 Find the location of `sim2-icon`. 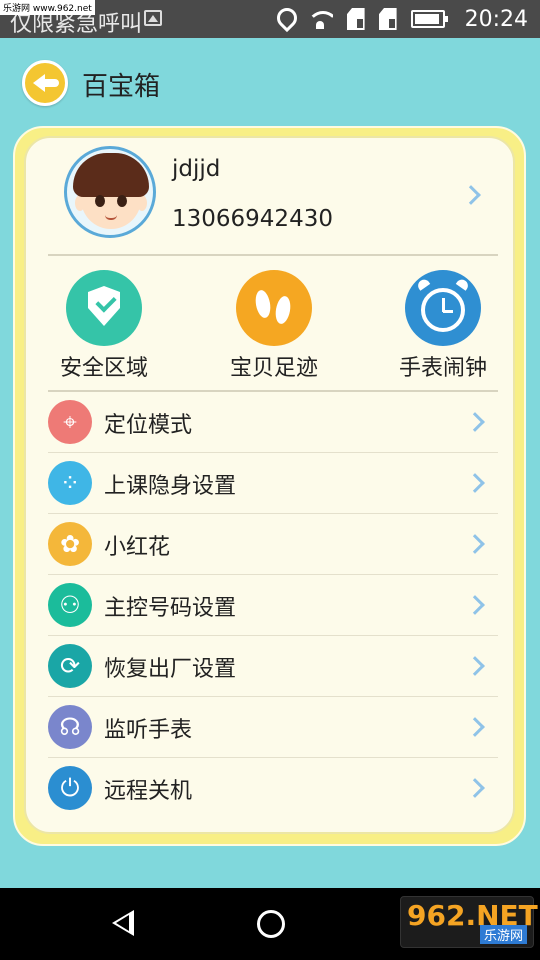

sim2-icon is located at coordinates (387, 19).